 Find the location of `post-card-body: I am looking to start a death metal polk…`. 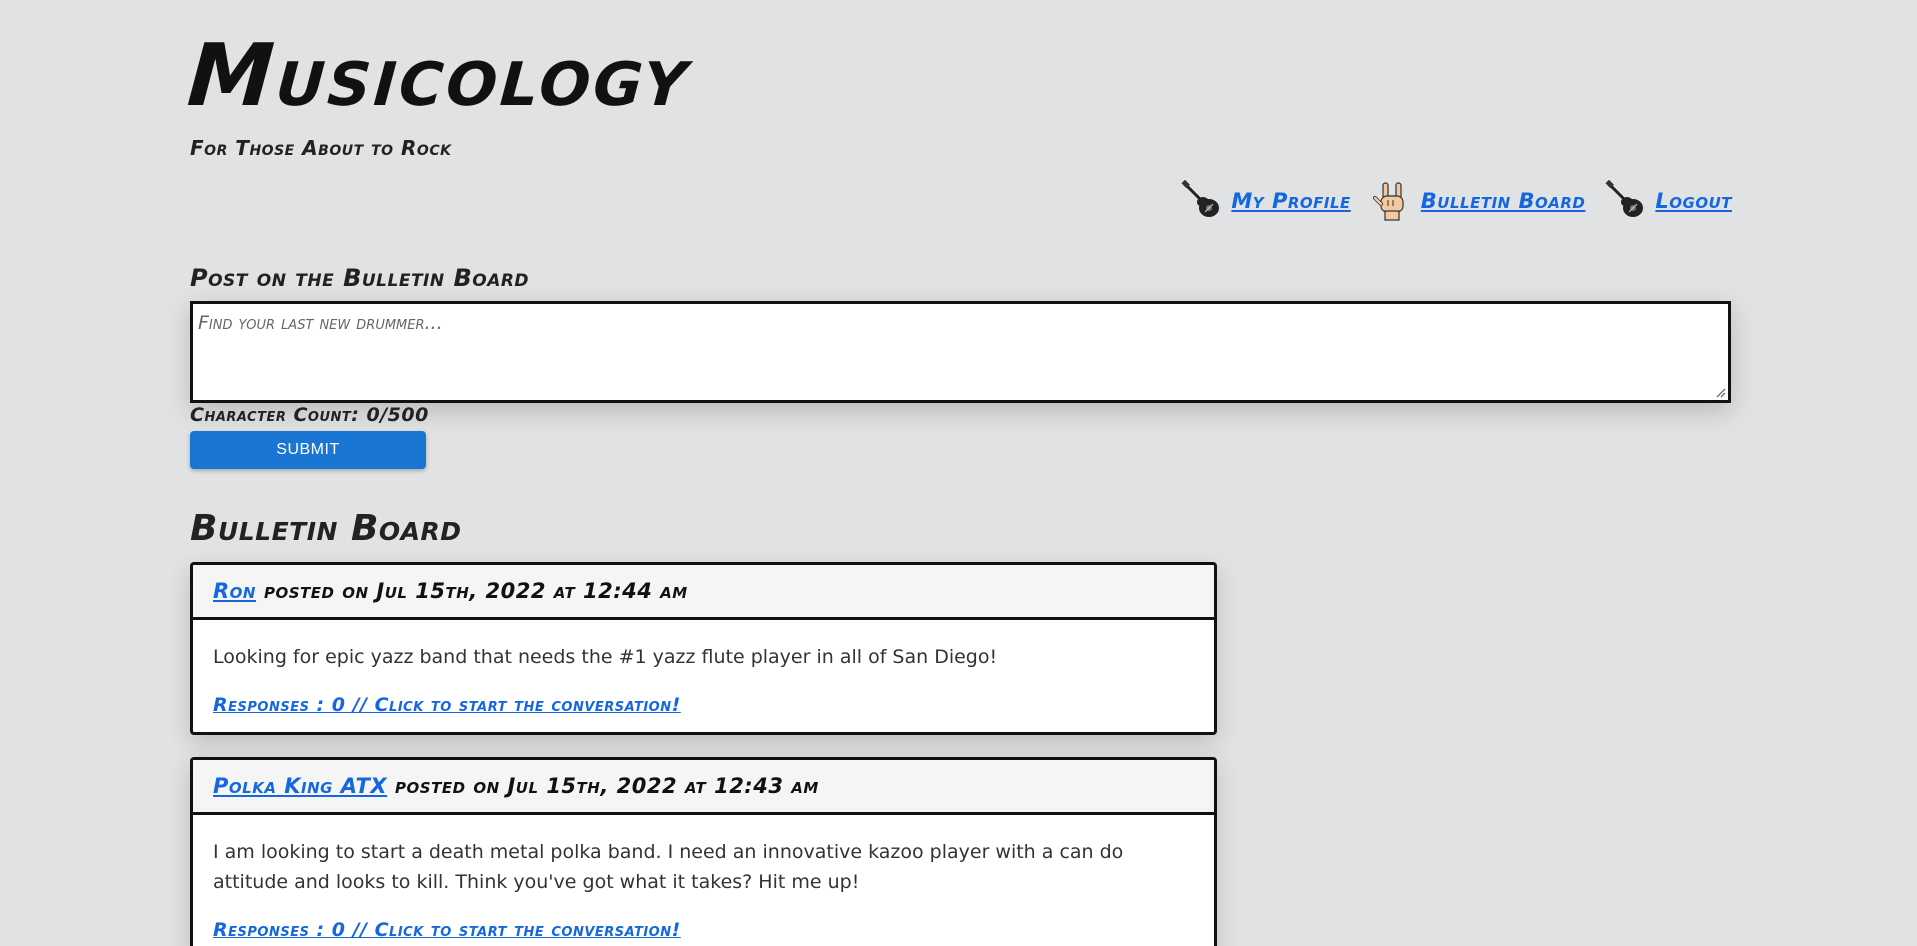

post-card-body: I am looking to start a death metal polk… is located at coordinates (703, 880).